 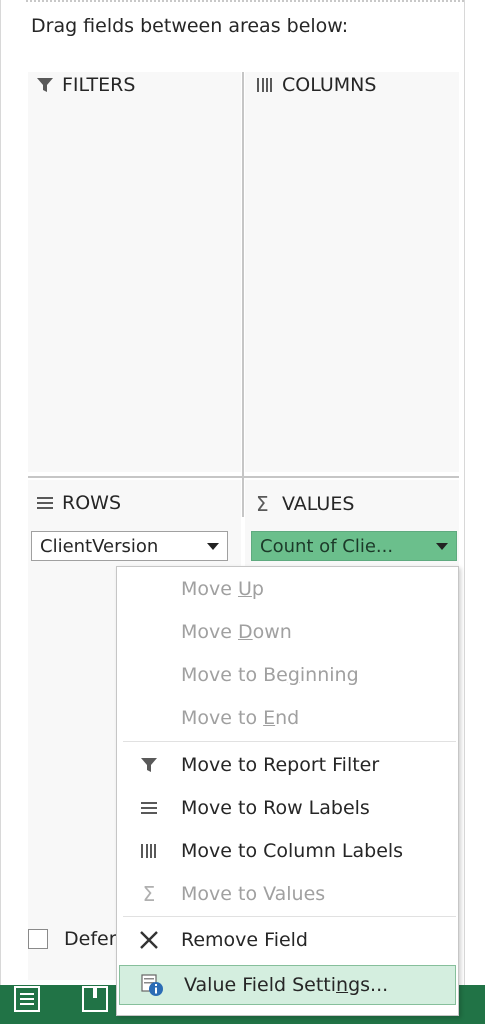 I want to click on rows-field-label: ClientVersion, so click(x=99, y=546).